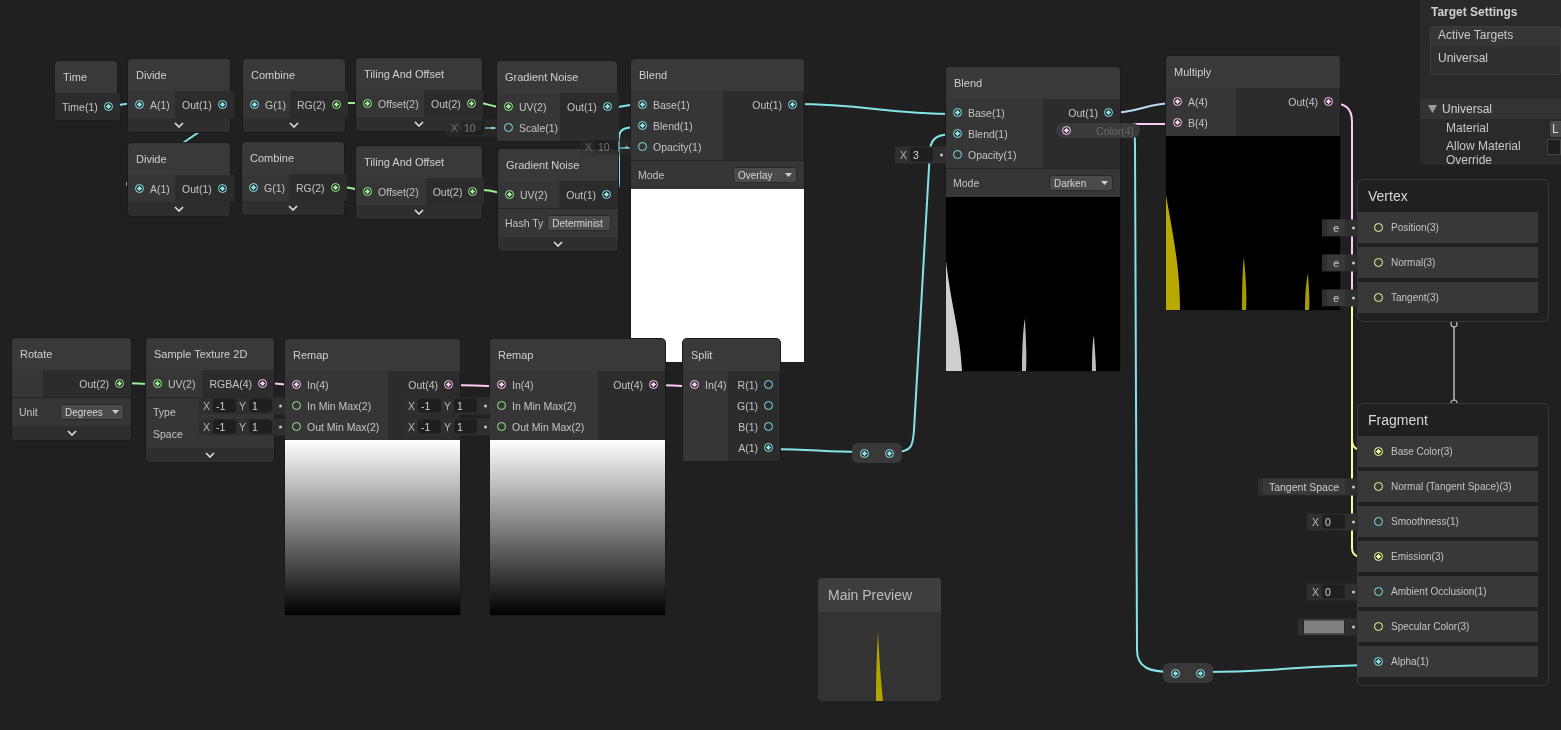 This screenshot has height=730, width=1561. What do you see at coordinates (628, 384) in the screenshot?
I see `port-label: Out(4)` at bounding box center [628, 384].